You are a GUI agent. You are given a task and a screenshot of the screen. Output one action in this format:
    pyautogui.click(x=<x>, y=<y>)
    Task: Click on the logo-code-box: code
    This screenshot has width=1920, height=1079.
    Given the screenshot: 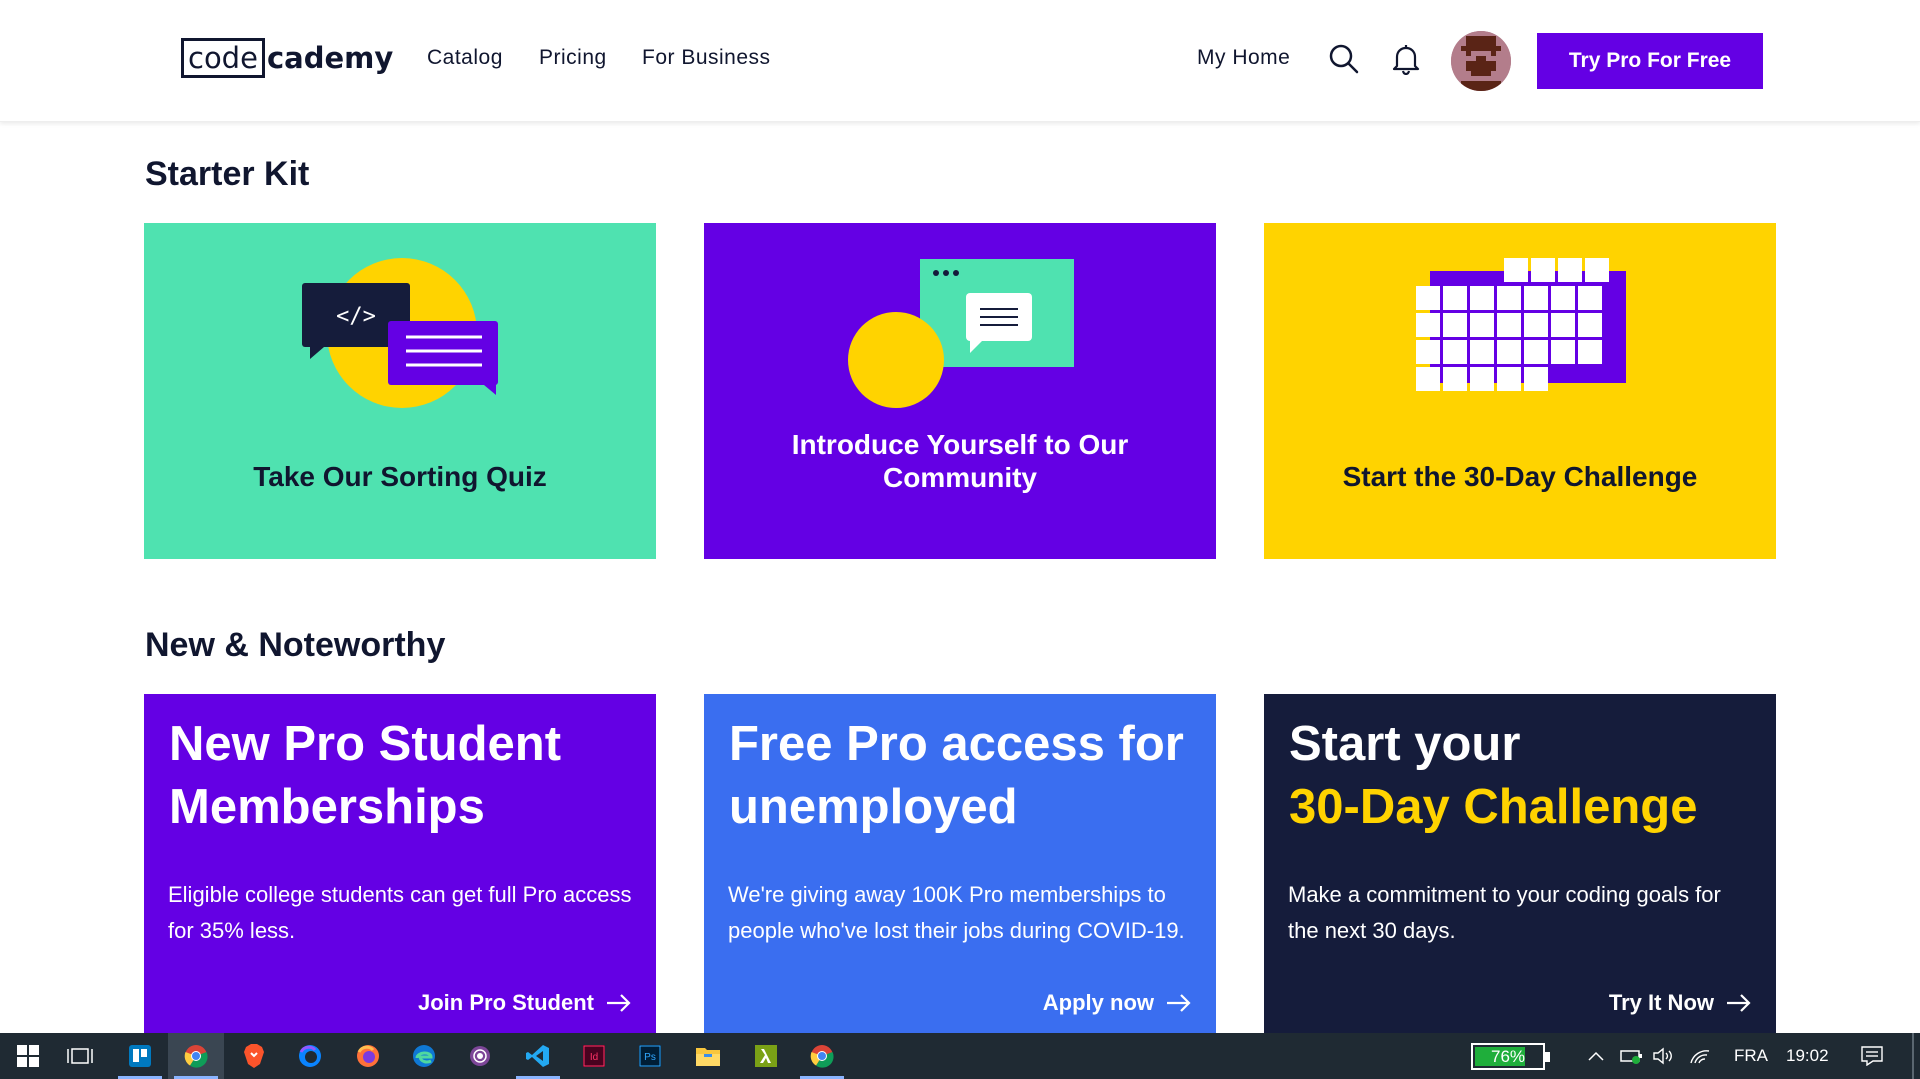 What is the action you would take?
    pyautogui.click(x=223, y=58)
    